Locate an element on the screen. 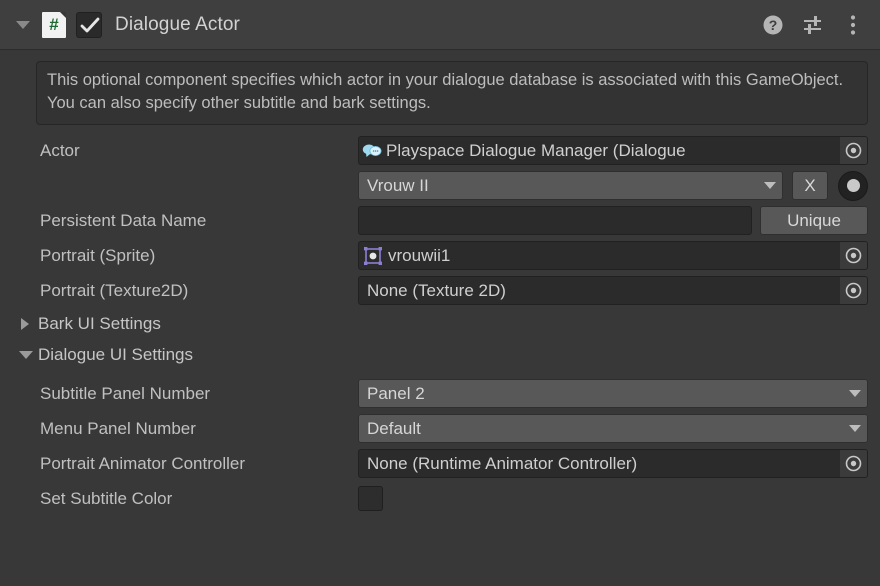  dialogue-bubble-glyph is located at coordinates (372, 150).